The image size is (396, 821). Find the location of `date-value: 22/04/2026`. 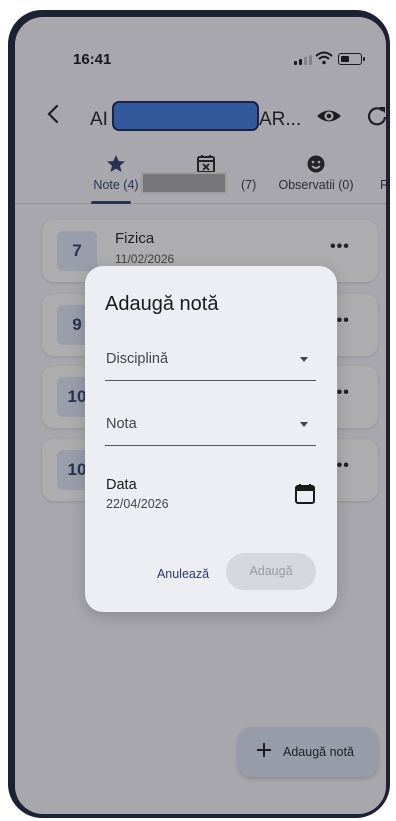

date-value: 22/04/2026 is located at coordinates (137, 504).